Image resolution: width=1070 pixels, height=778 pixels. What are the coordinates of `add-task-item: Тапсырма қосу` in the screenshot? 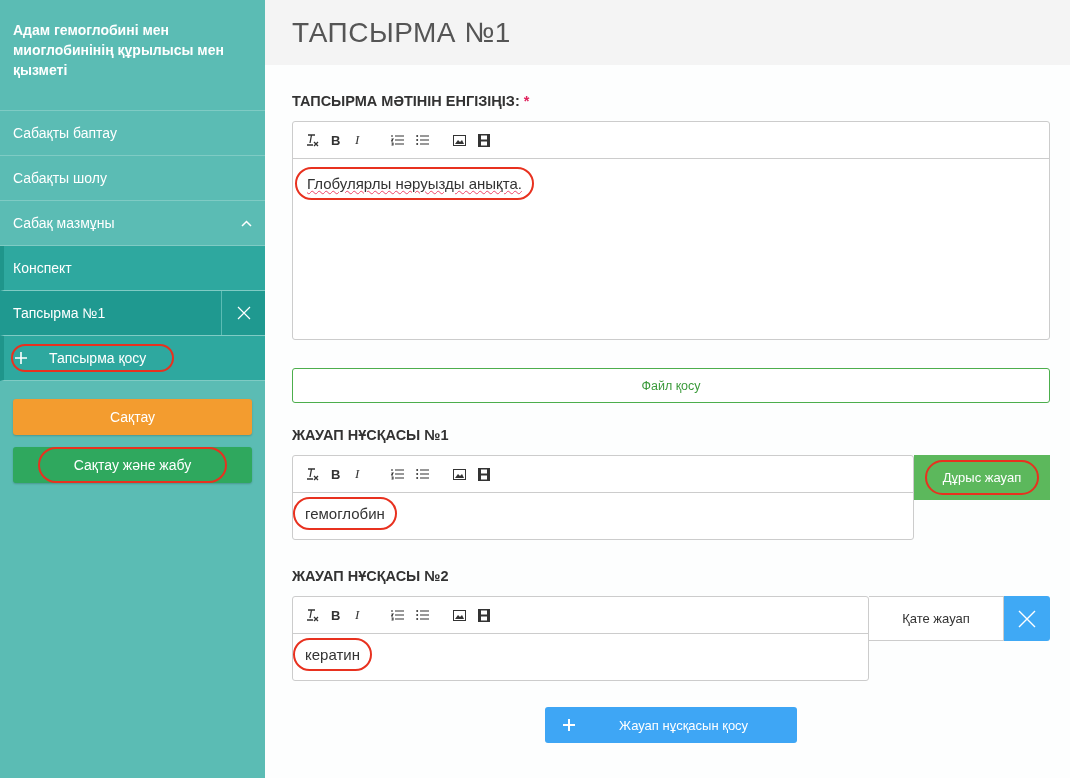 It's located at (93, 358).